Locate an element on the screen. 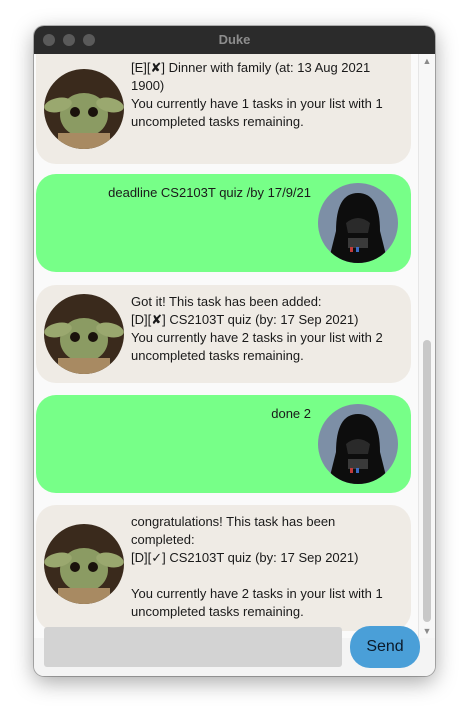 The image size is (468, 718). vertical-scrollbar: ▲ ▼ is located at coordinates (426, 346).